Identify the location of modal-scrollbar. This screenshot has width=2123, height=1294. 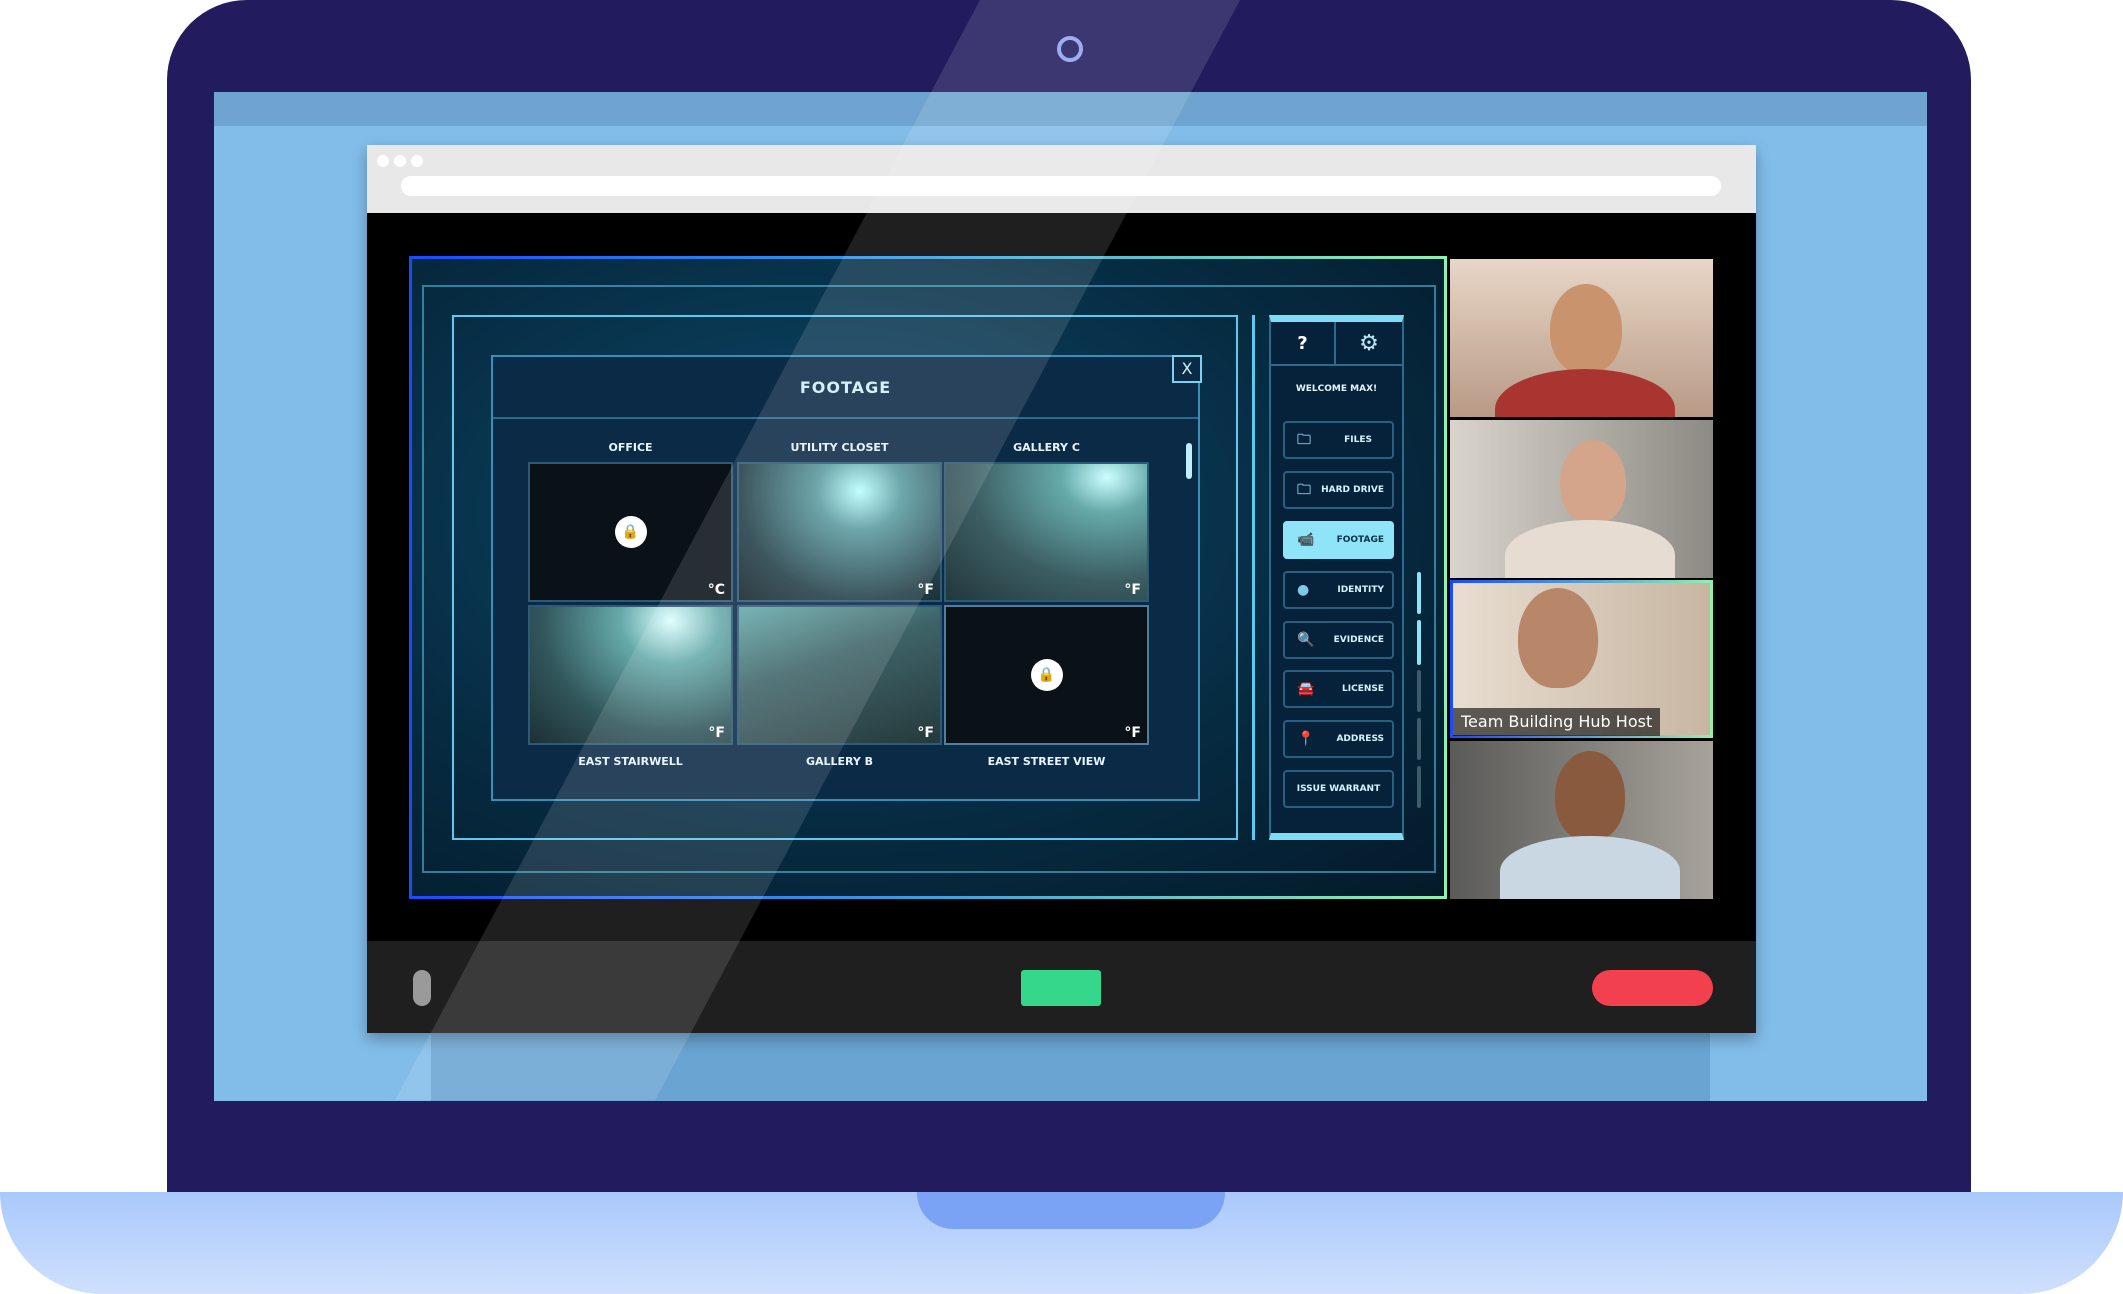
(1189, 461).